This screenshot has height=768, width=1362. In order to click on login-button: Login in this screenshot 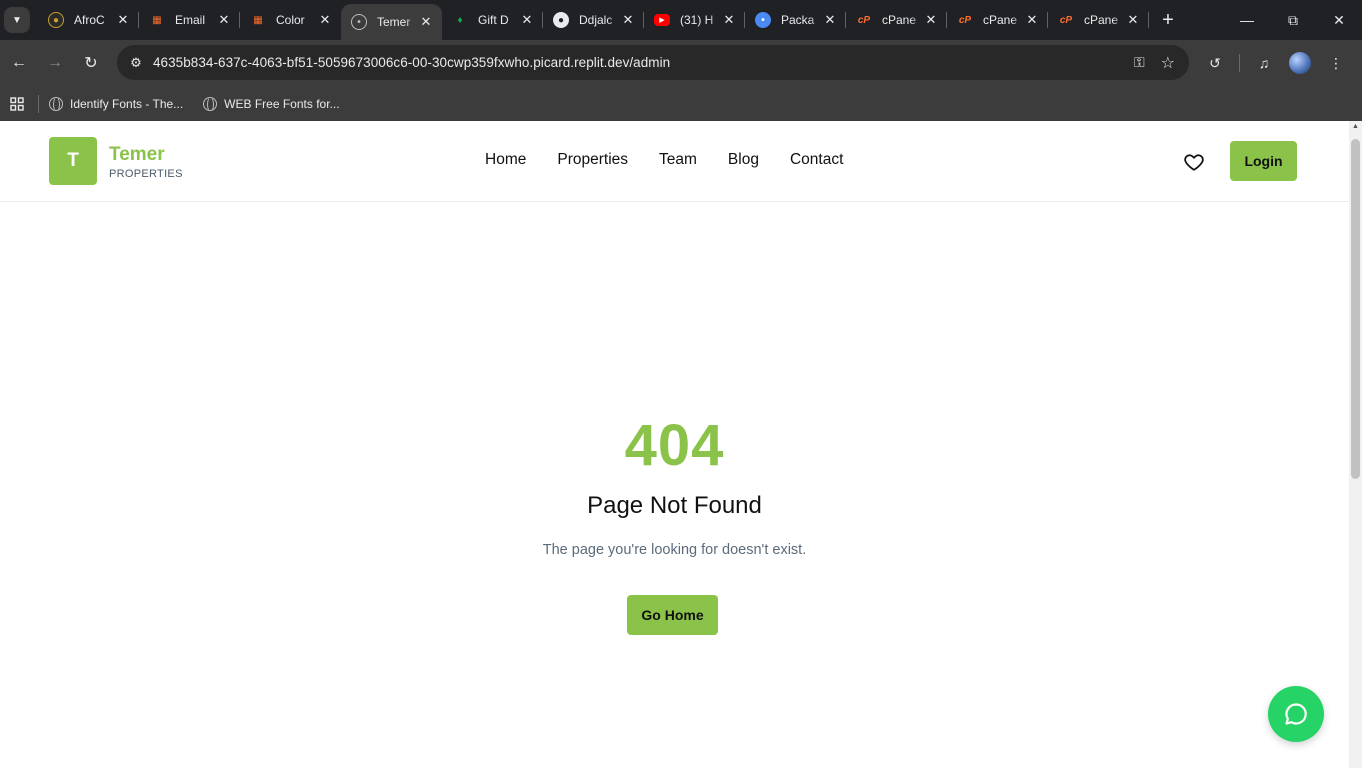, I will do `click(1263, 161)`.